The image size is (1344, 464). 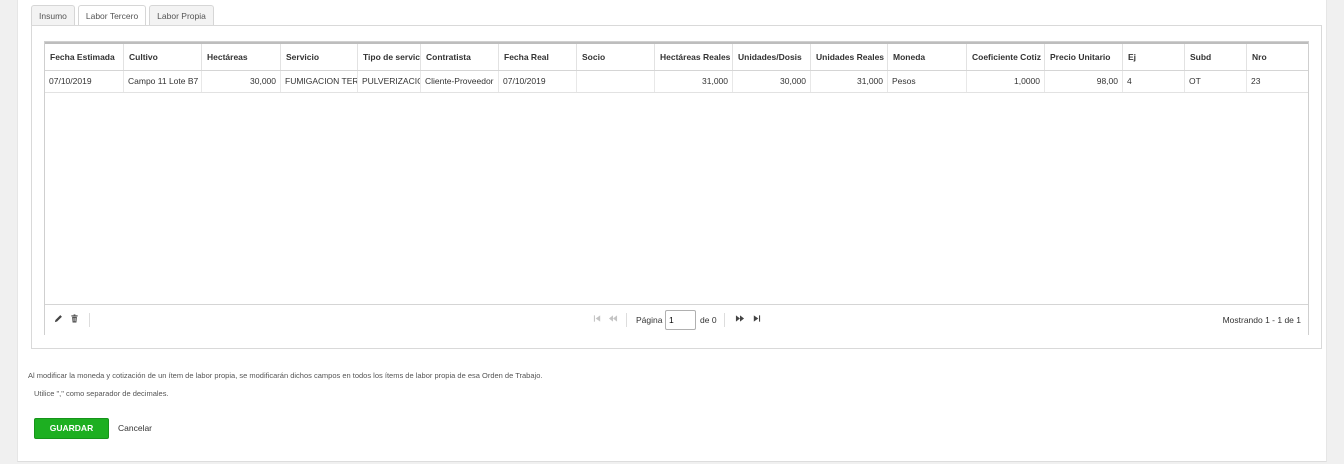 I want to click on column-header-fecha-real: Fecha Real, so click(x=538, y=57).